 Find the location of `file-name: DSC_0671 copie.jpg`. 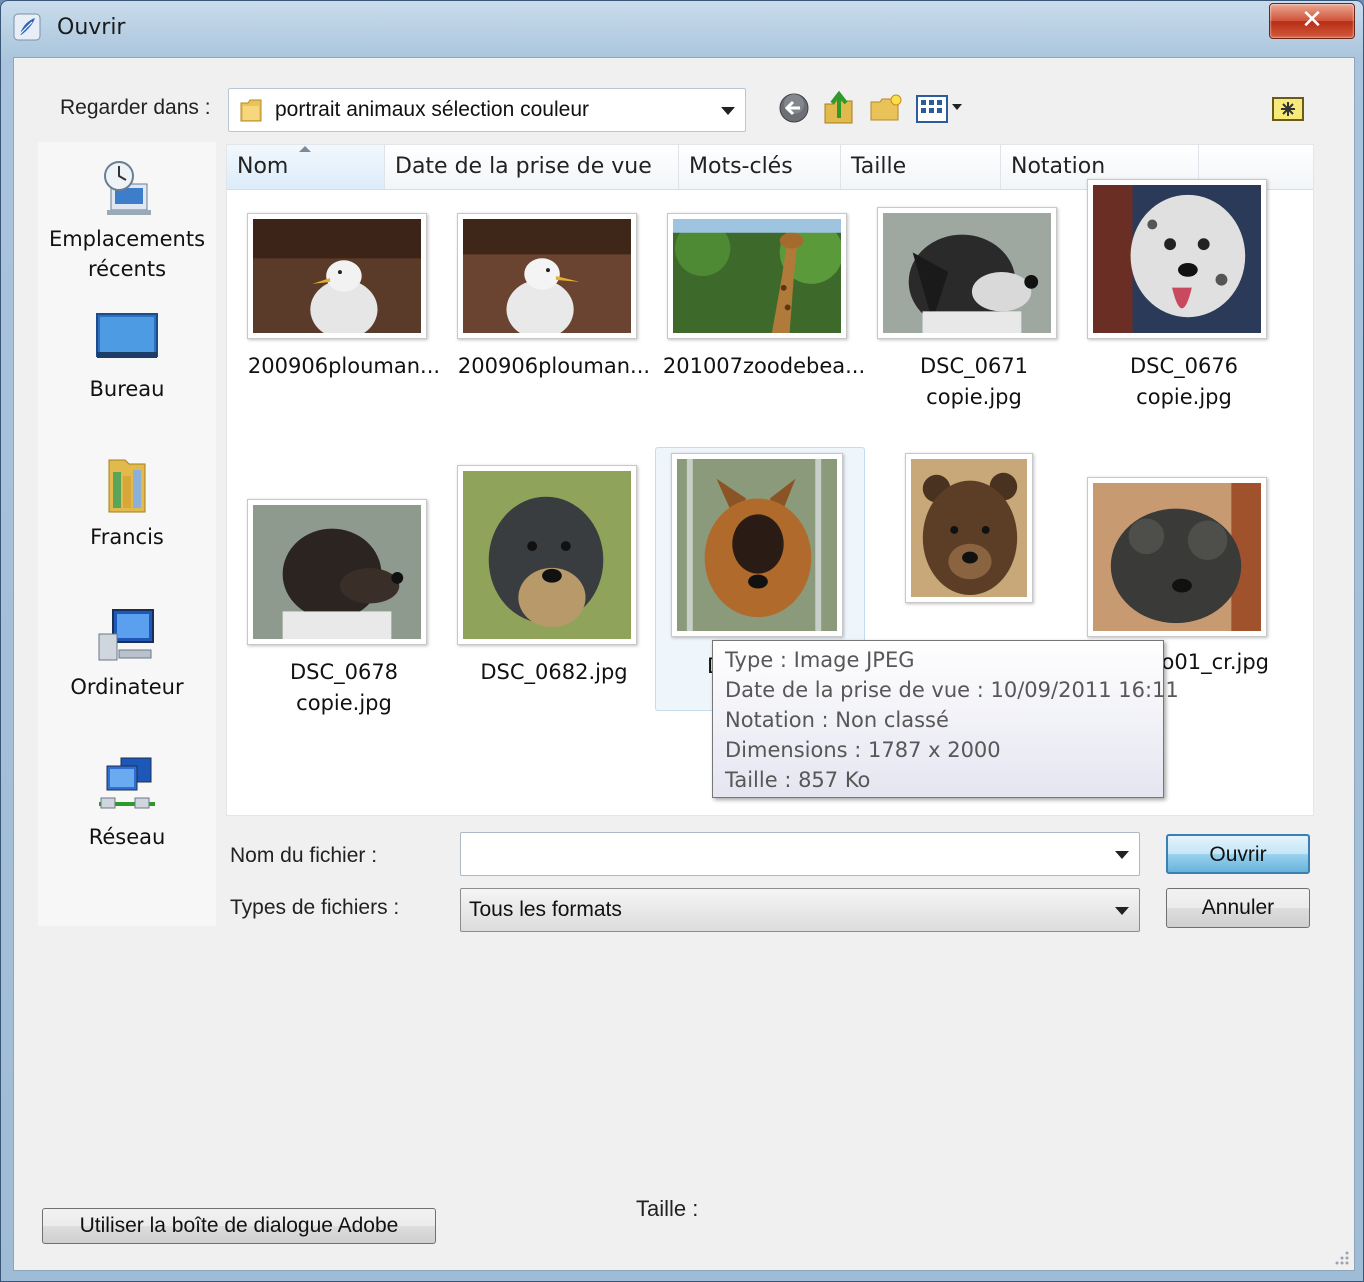

file-name: DSC_0671 copie.jpg is located at coordinates (974, 381).